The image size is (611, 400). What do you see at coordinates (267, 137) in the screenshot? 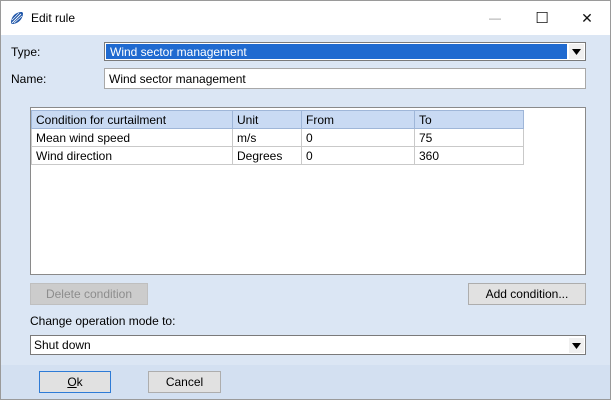
I see `cell-unit: m/s` at bounding box center [267, 137].